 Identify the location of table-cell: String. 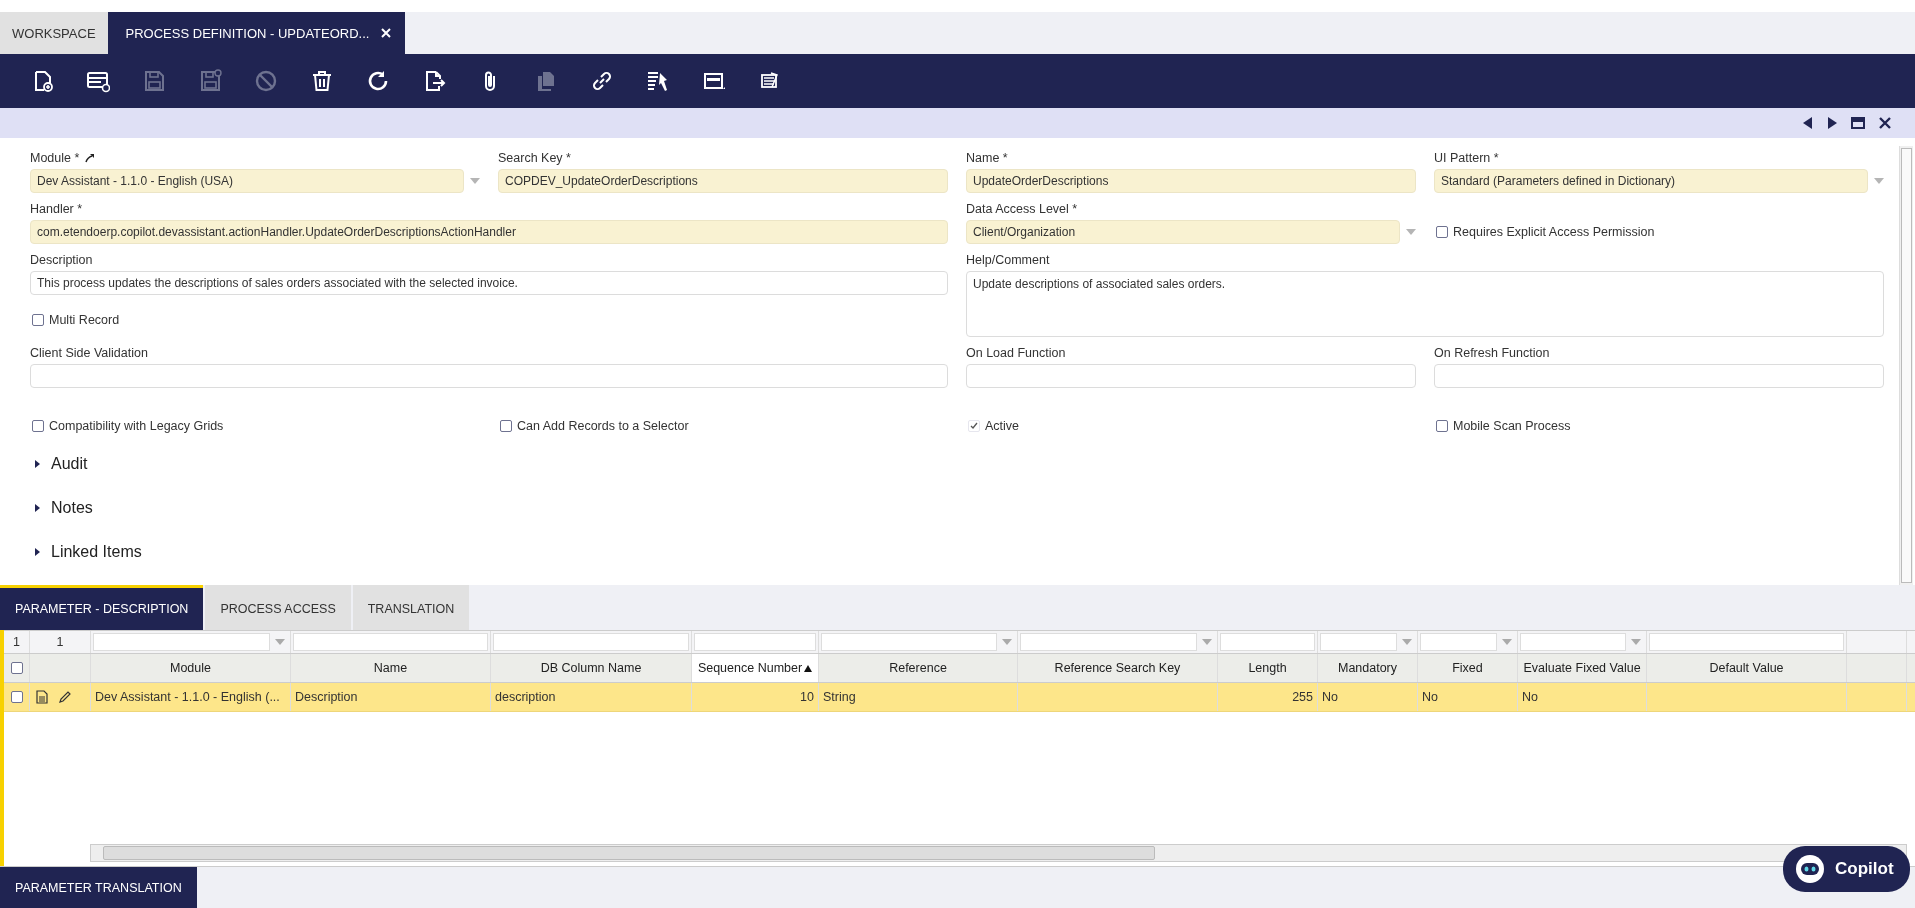
(839, 697).